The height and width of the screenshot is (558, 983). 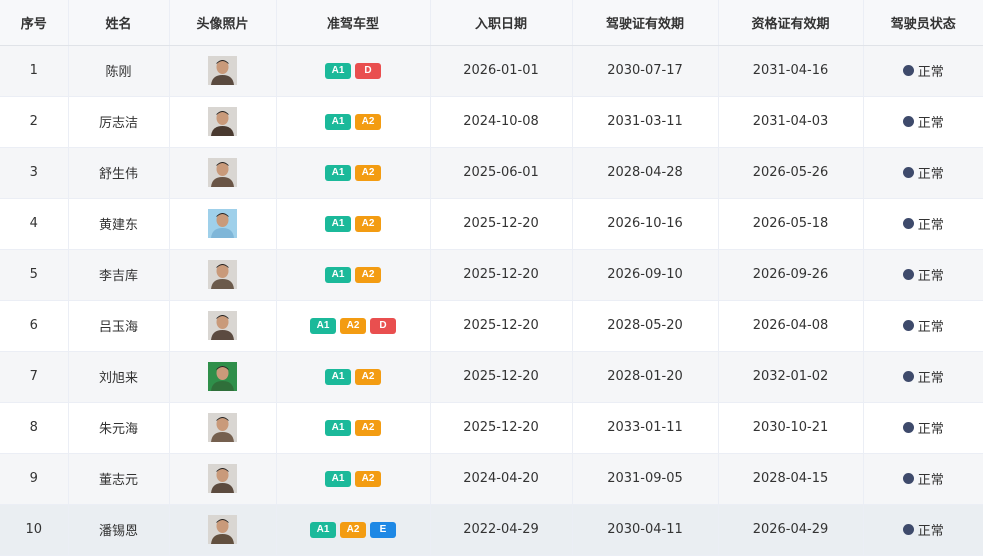 I want to click on cell-no: 5, so click(x=34, y=275).